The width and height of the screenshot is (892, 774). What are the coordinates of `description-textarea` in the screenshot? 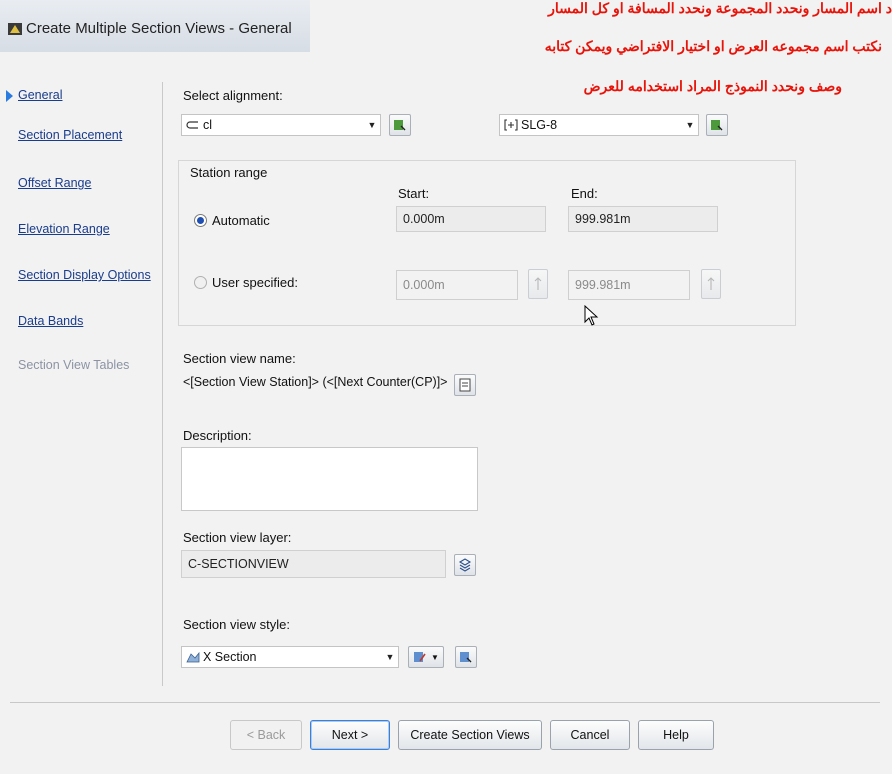 It's located at (329, 479).